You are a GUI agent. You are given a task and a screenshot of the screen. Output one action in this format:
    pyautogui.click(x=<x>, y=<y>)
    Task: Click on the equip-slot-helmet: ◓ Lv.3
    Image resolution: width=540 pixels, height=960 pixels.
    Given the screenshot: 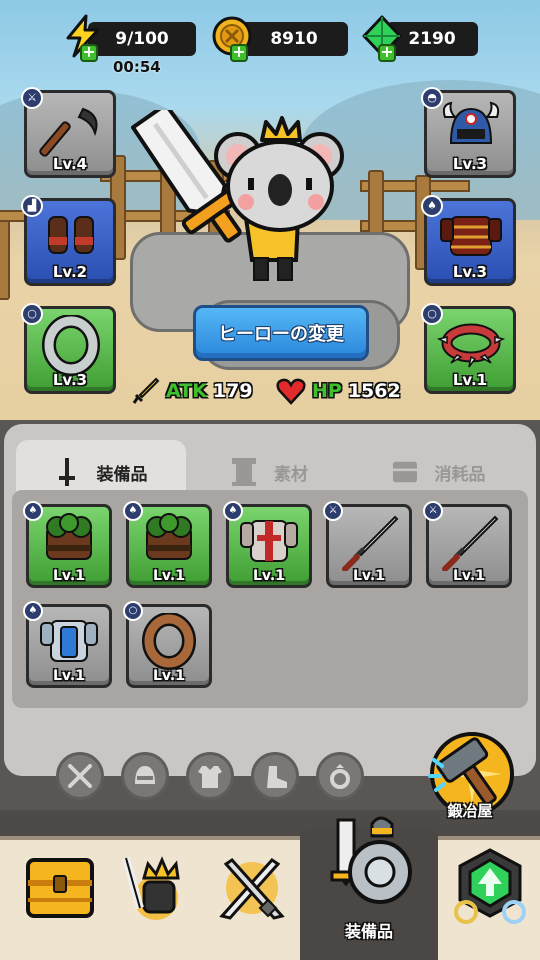 What is the action you would take?
    pyautogui.click(x=468, y=132)
    